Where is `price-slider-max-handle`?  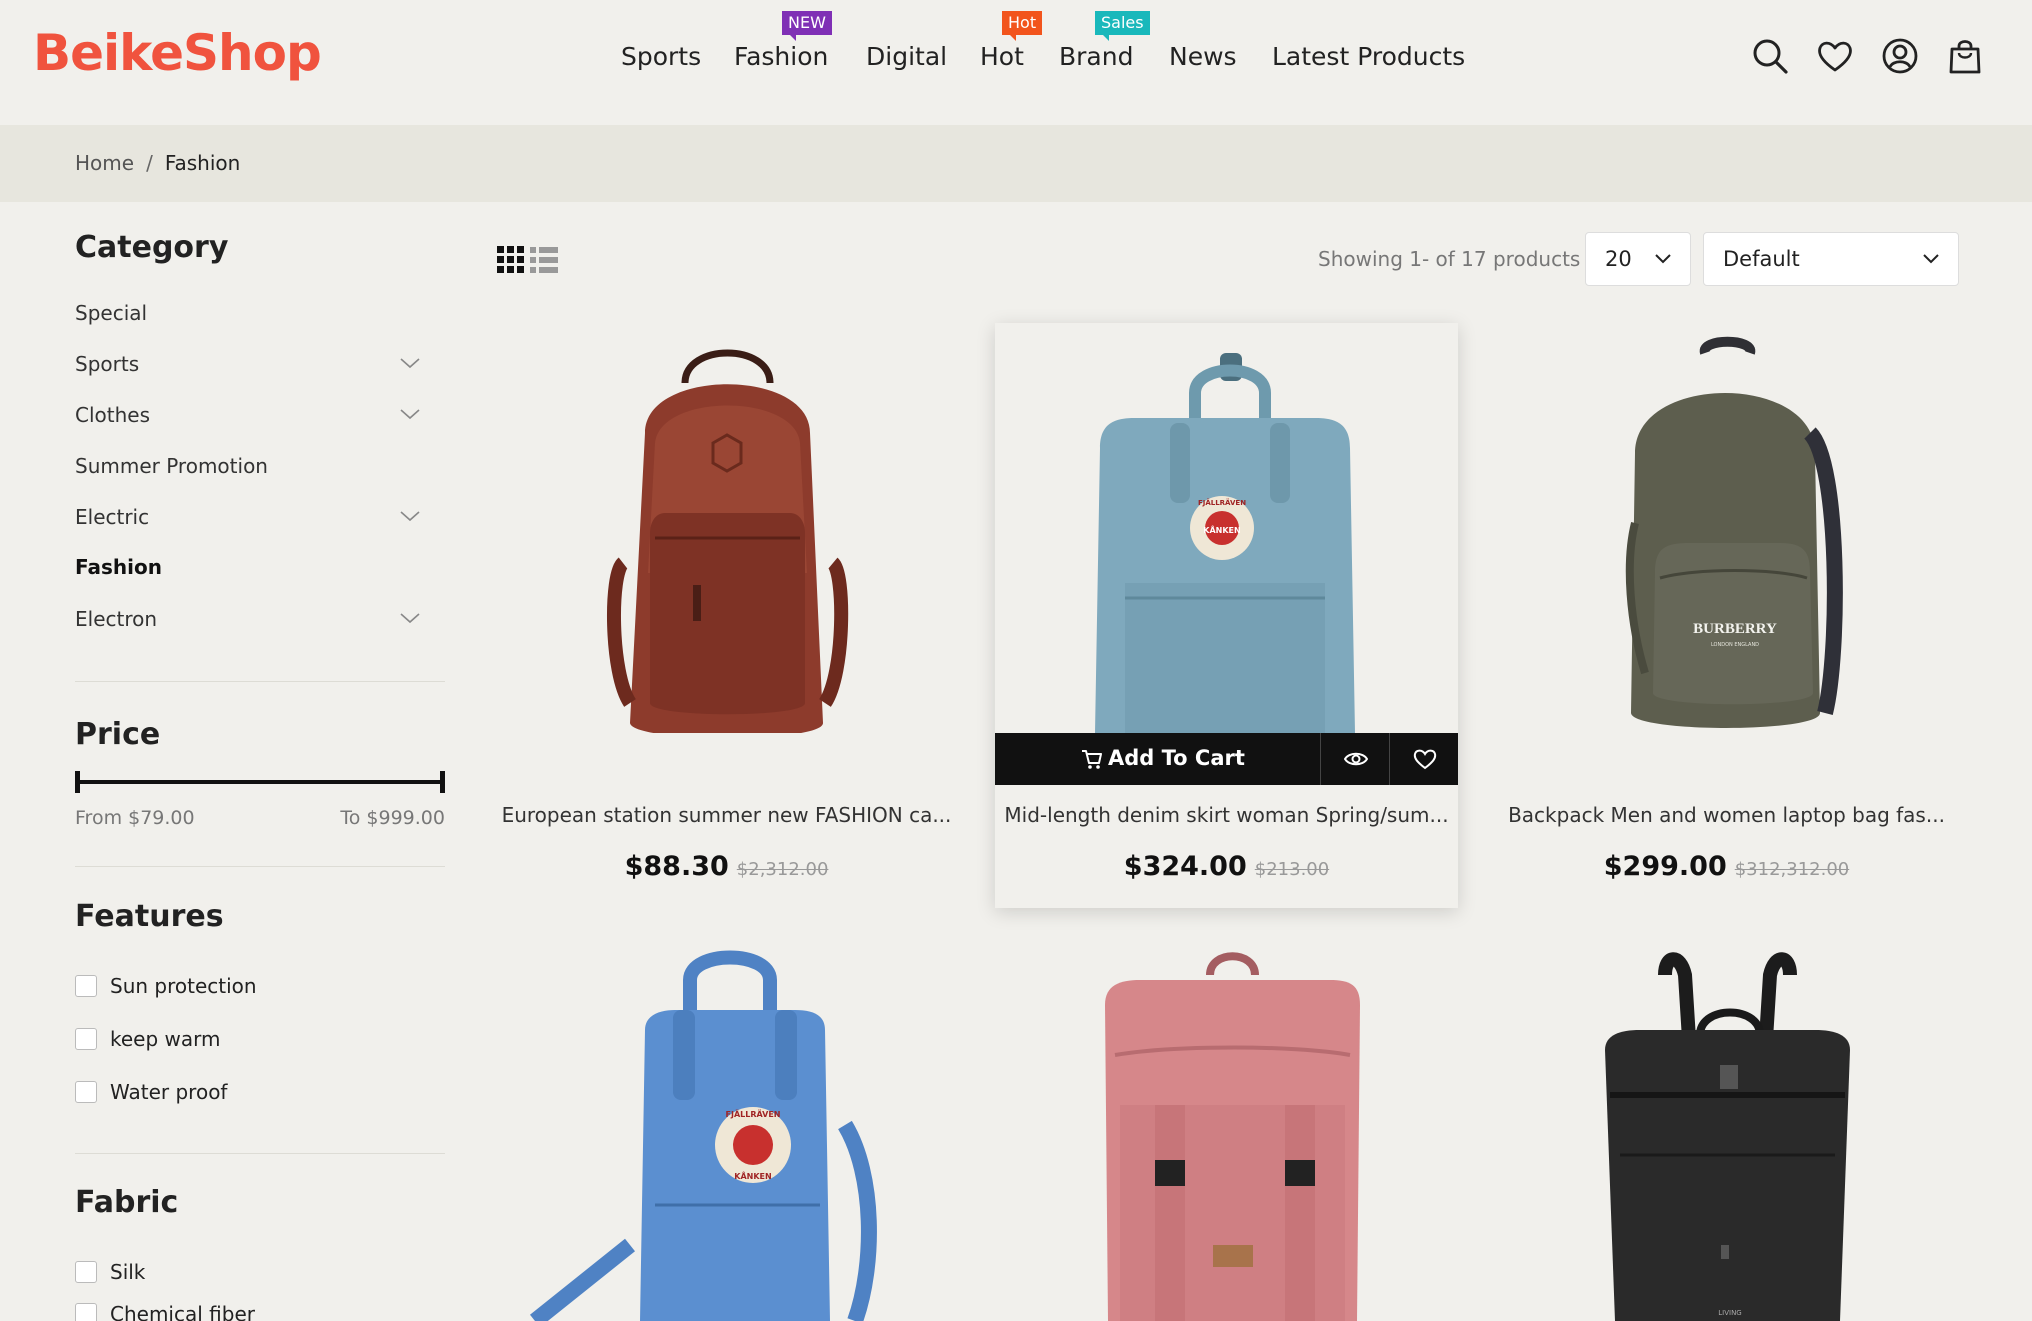 price-slider-max-handle is located at coordinates (442, 782).